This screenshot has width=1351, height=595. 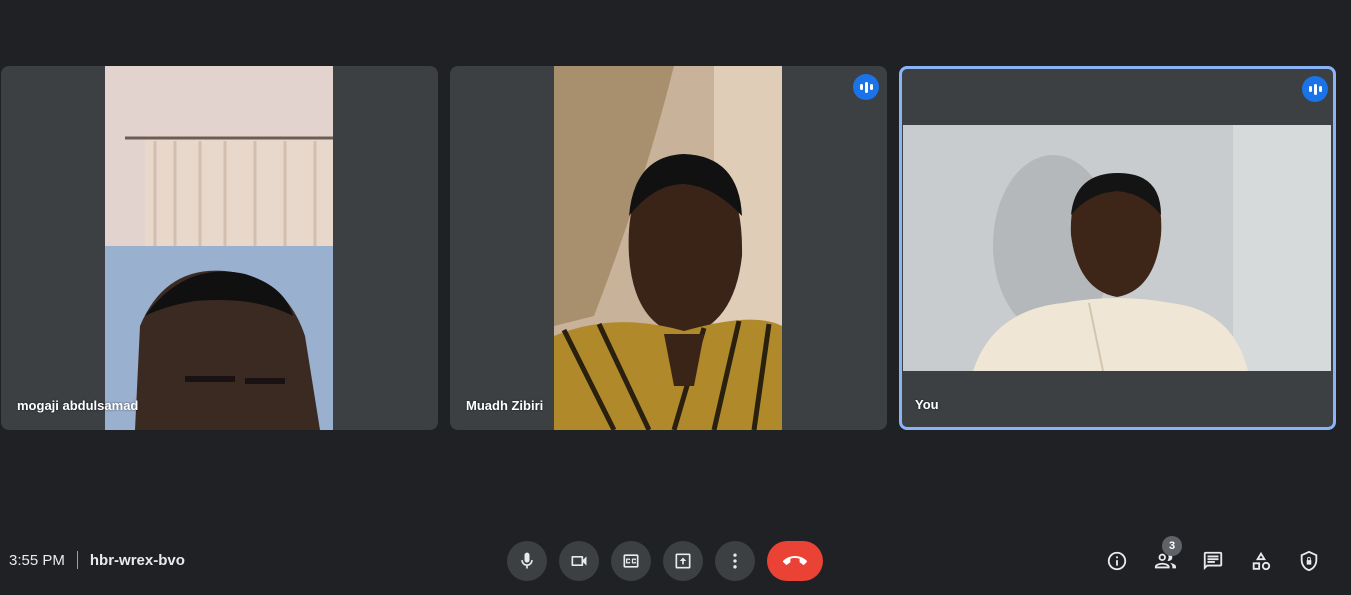 I want to click on meeting-time: 3:55 PM, so click(x=37, y=560).